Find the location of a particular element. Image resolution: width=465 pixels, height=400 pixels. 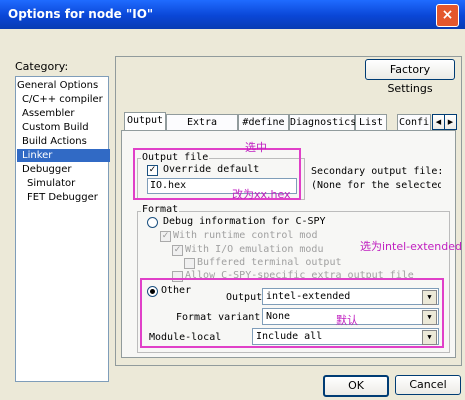

io-emulation-checkbox: ✓ is located at coordinates (177, 250).